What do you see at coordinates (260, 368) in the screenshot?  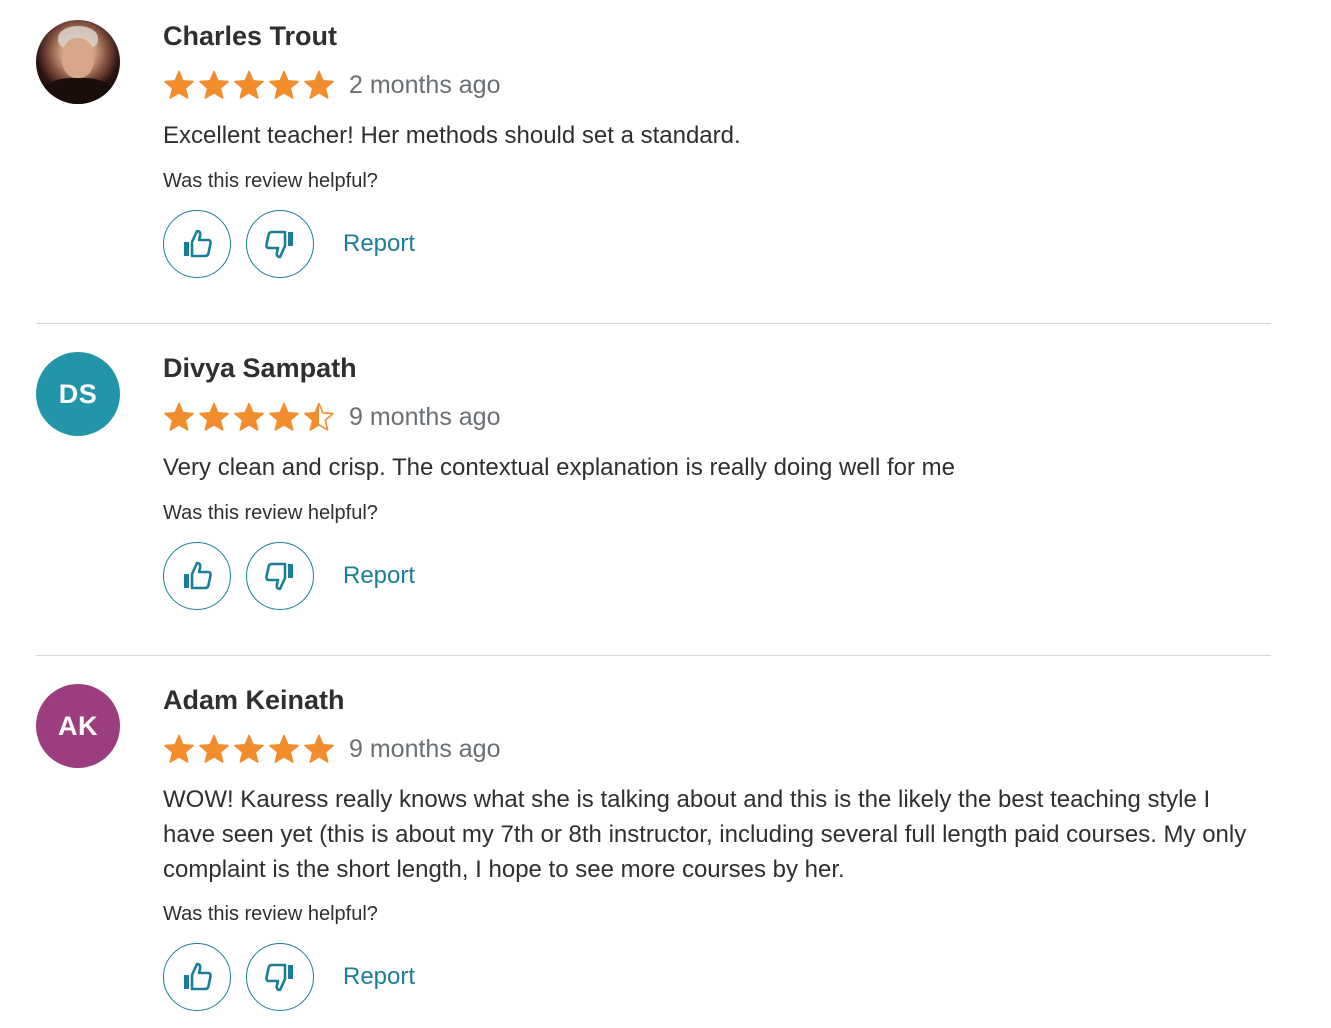 I see `reviewer-name: Divya Sampath` at bounding box center [260, 368].